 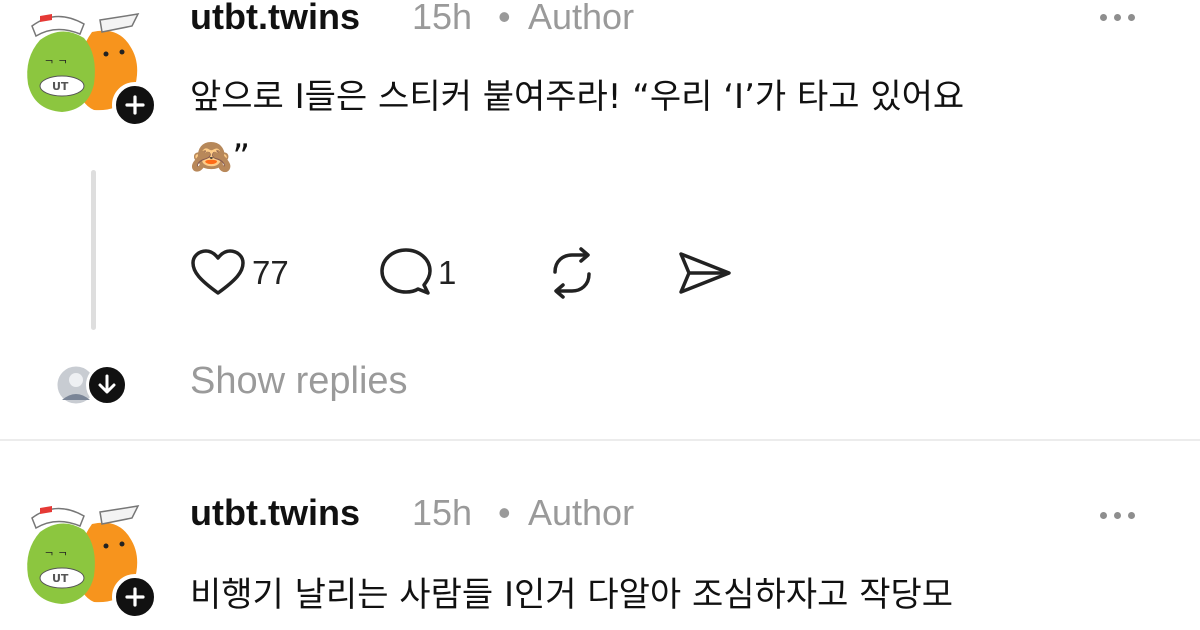 I want to click on comment-count: 1, so click(x=447, y=272).